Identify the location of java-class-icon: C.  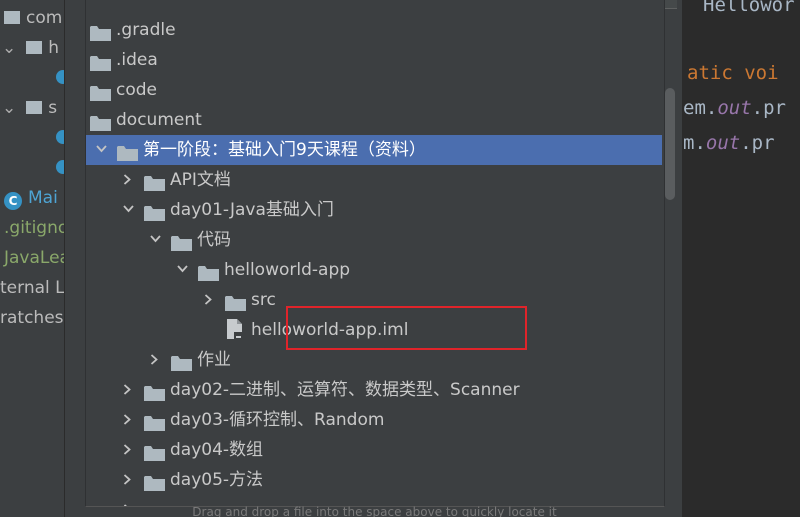
(13, 201).